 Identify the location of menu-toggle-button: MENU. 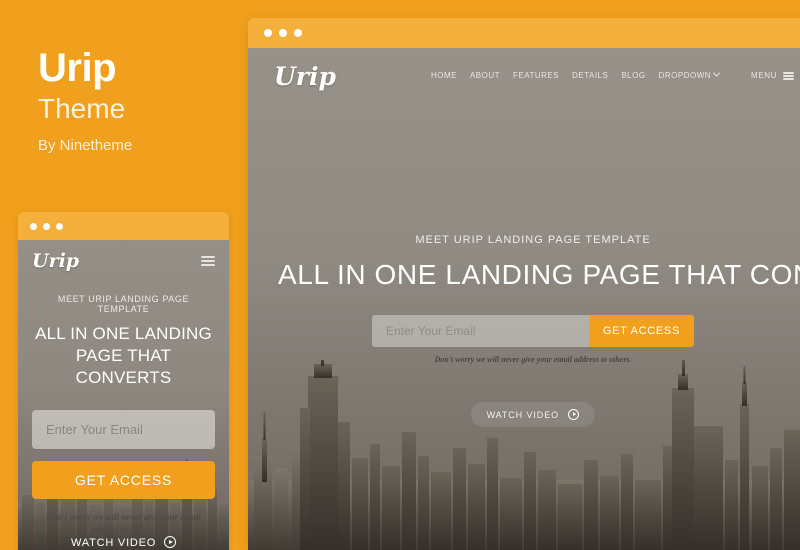
(772, 76).